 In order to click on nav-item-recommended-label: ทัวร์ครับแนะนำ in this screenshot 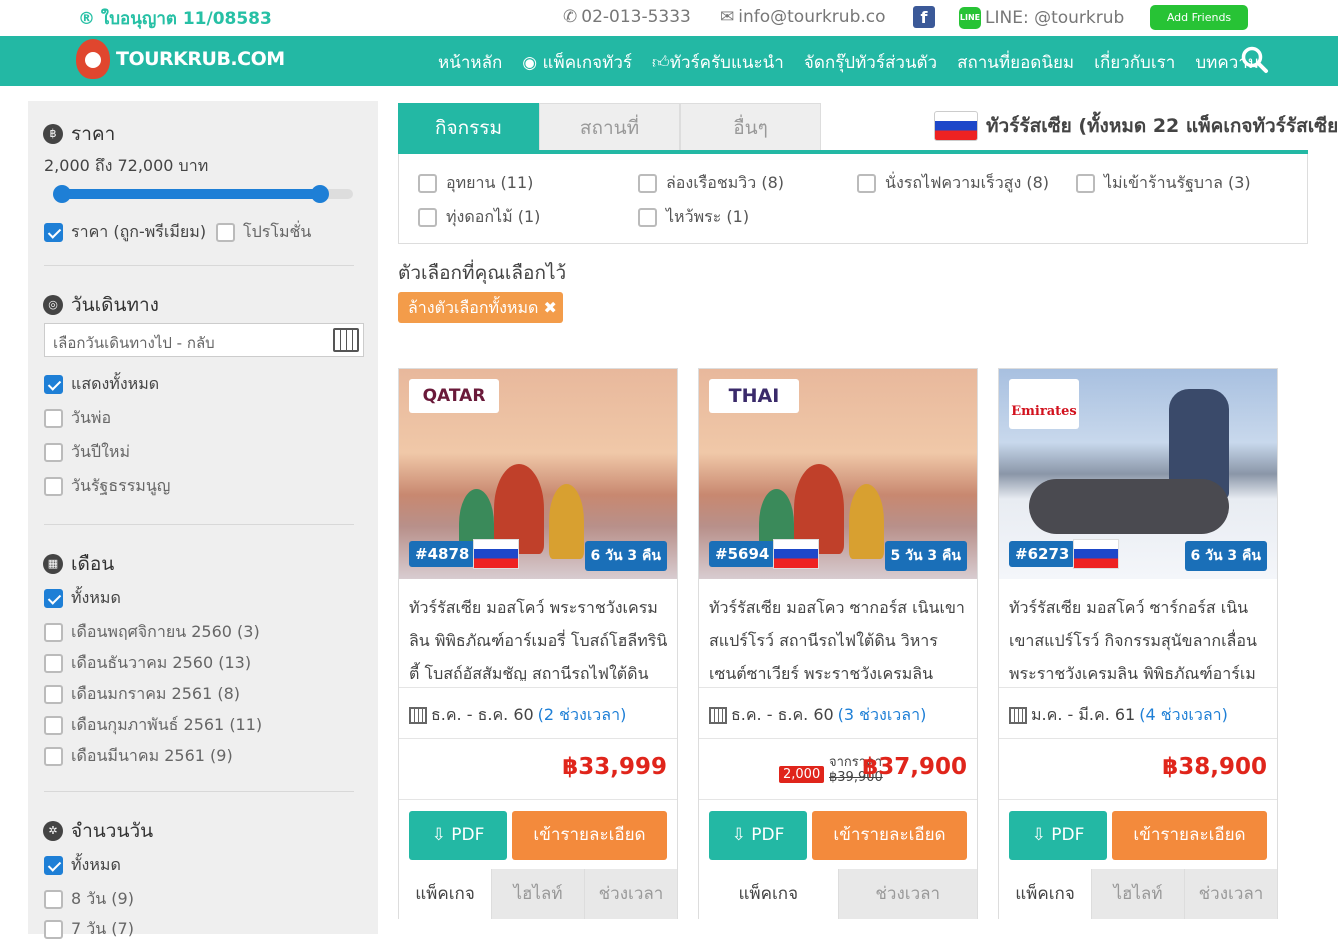, I will do `click(726, 63)`.